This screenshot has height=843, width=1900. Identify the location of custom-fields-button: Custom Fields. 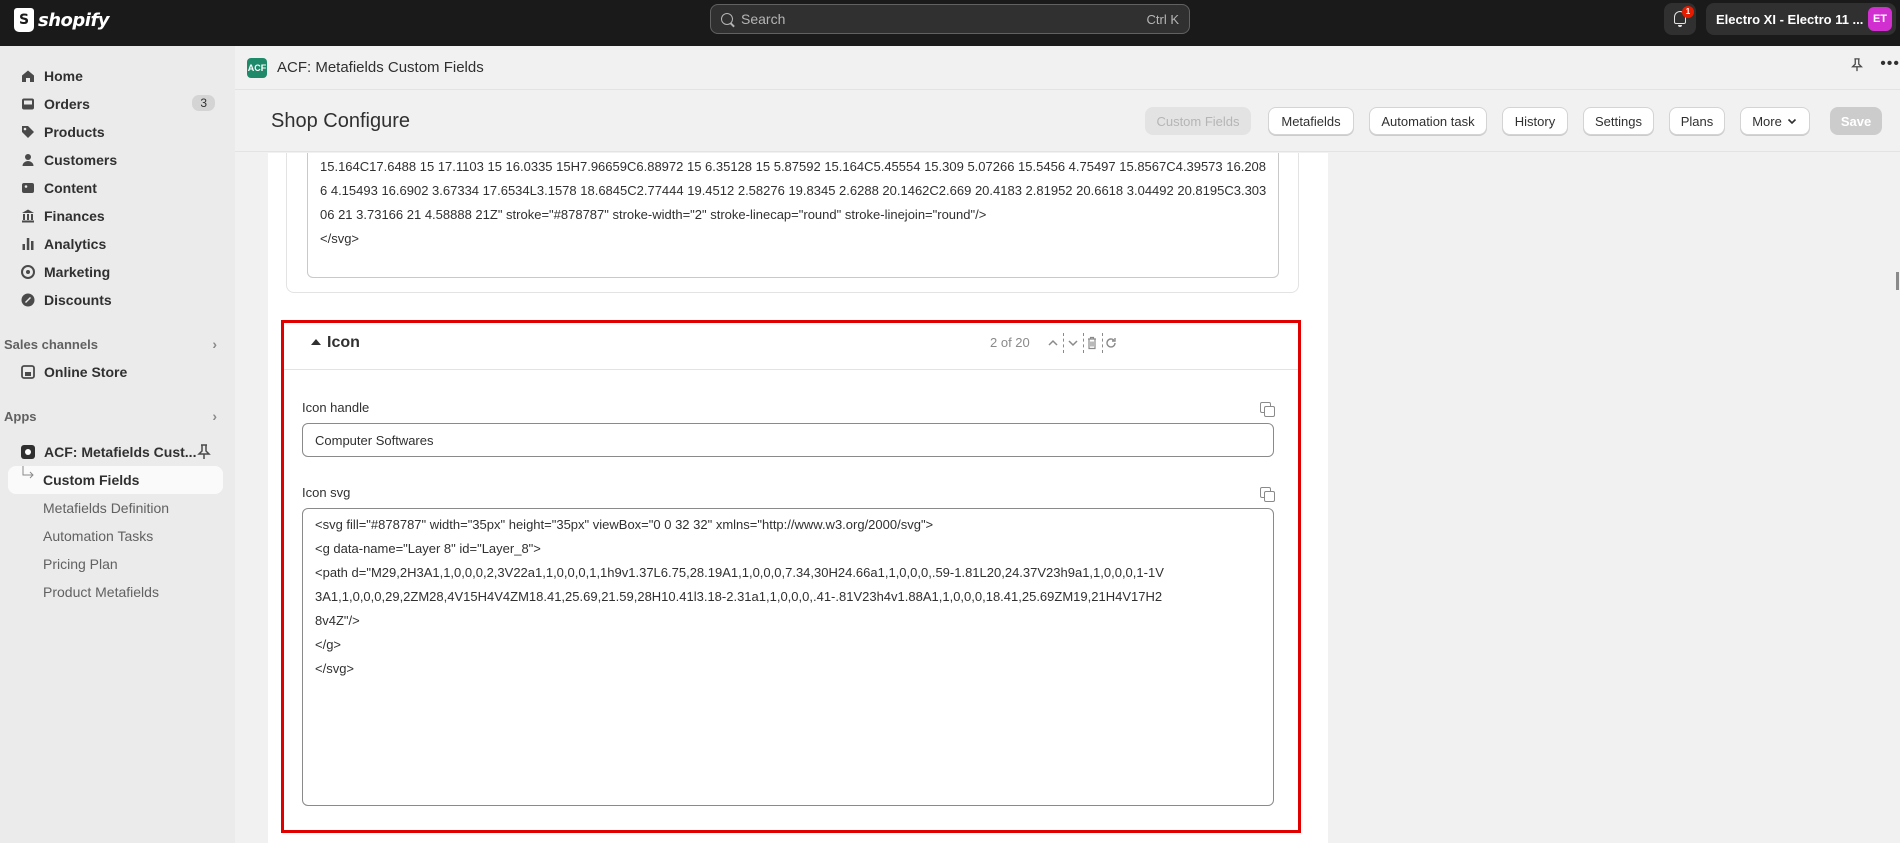
(1198, 121).